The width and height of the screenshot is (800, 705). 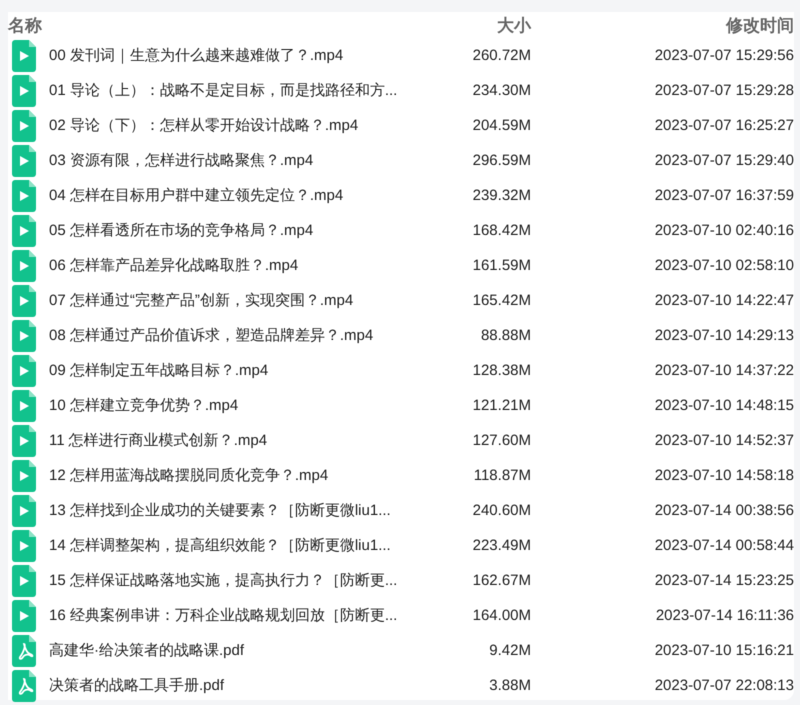 What do you see at coordinates (233, 405) in the screenshot?
I see `file-name: 10 怎样建立竞争优势？.mp4` at bounding box center [233, 405].